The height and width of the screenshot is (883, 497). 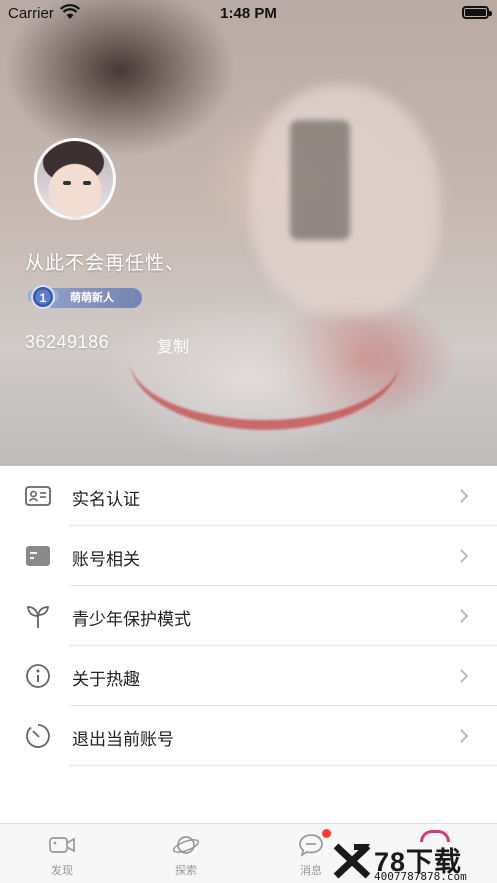 What do you see at coordinates (38, 617) in the screenshot?
I see `sprout-icon` at bounding box center [38, 617].